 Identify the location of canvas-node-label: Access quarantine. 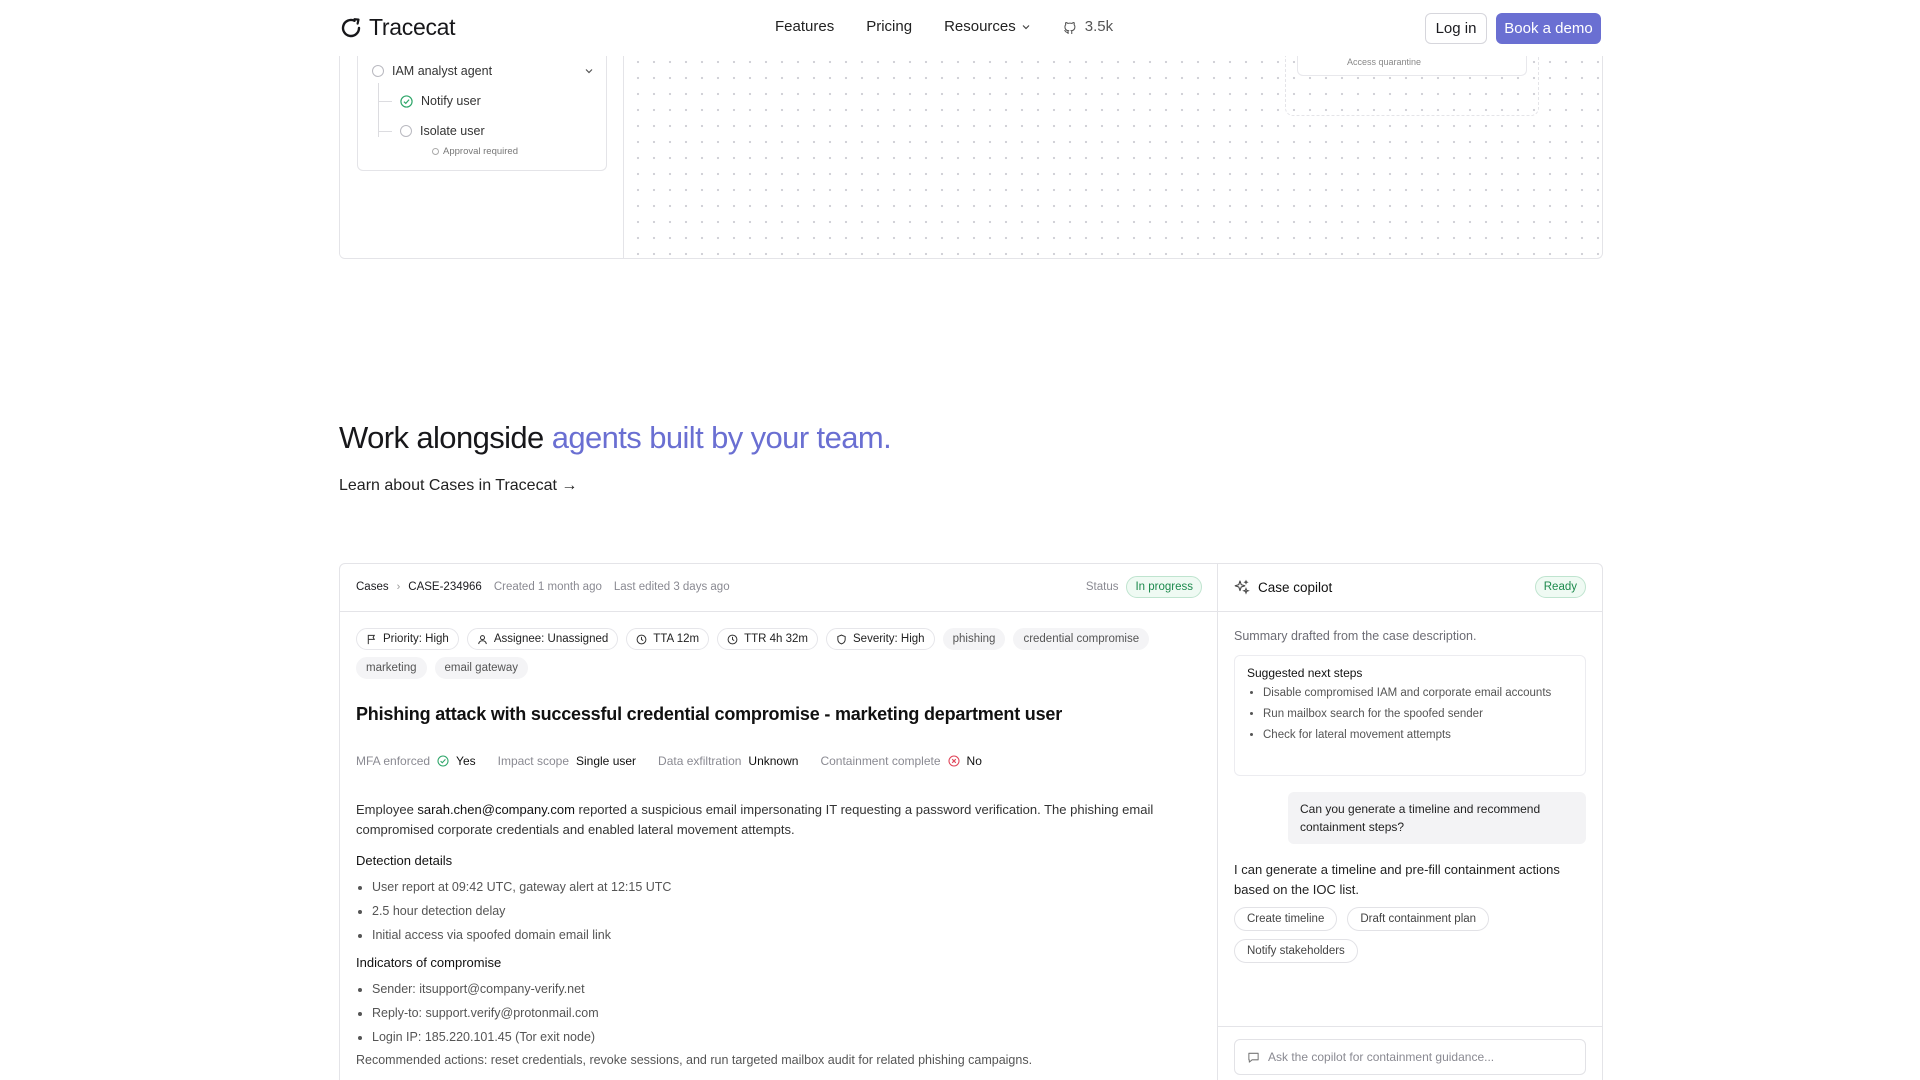
(1384, 62).